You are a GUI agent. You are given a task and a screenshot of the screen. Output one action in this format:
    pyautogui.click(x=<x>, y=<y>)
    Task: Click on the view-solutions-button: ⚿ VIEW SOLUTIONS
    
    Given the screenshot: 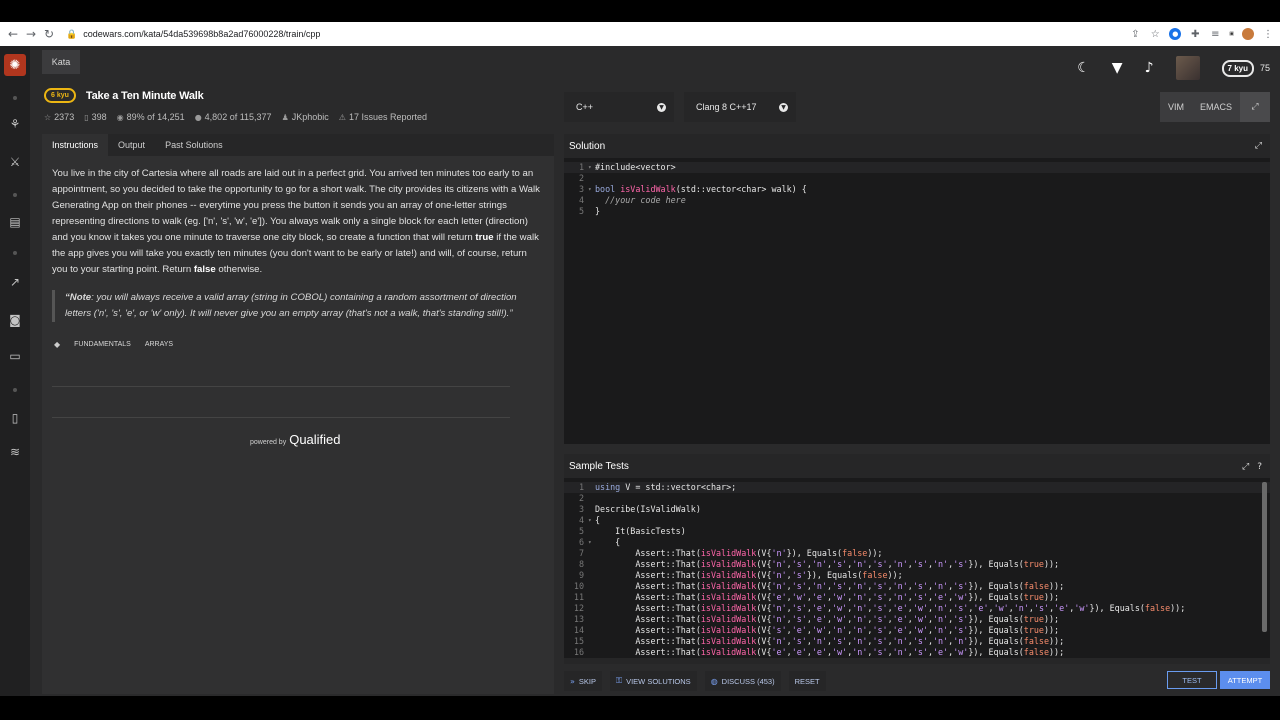 What is the action you would take?
    pyautogui.click(x=653, y=681)
    